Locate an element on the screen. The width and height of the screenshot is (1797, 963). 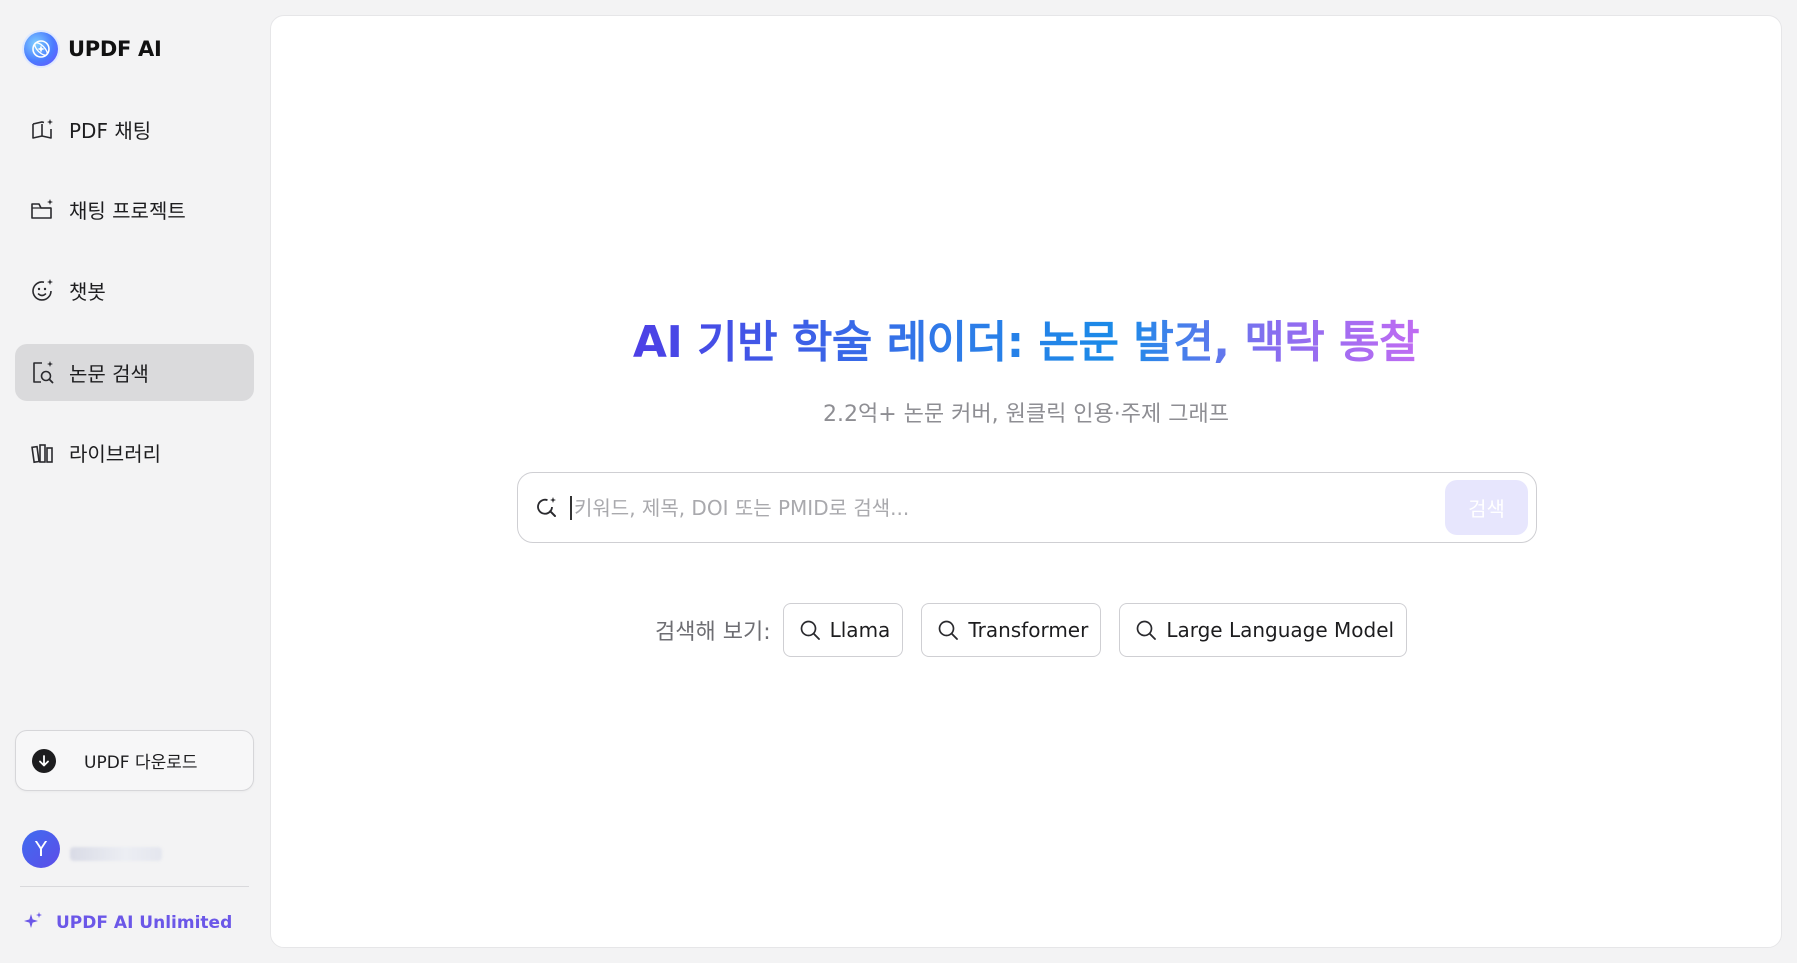
suggestion-chip-transformer: Transformer is located at coordinates (1011, 630).